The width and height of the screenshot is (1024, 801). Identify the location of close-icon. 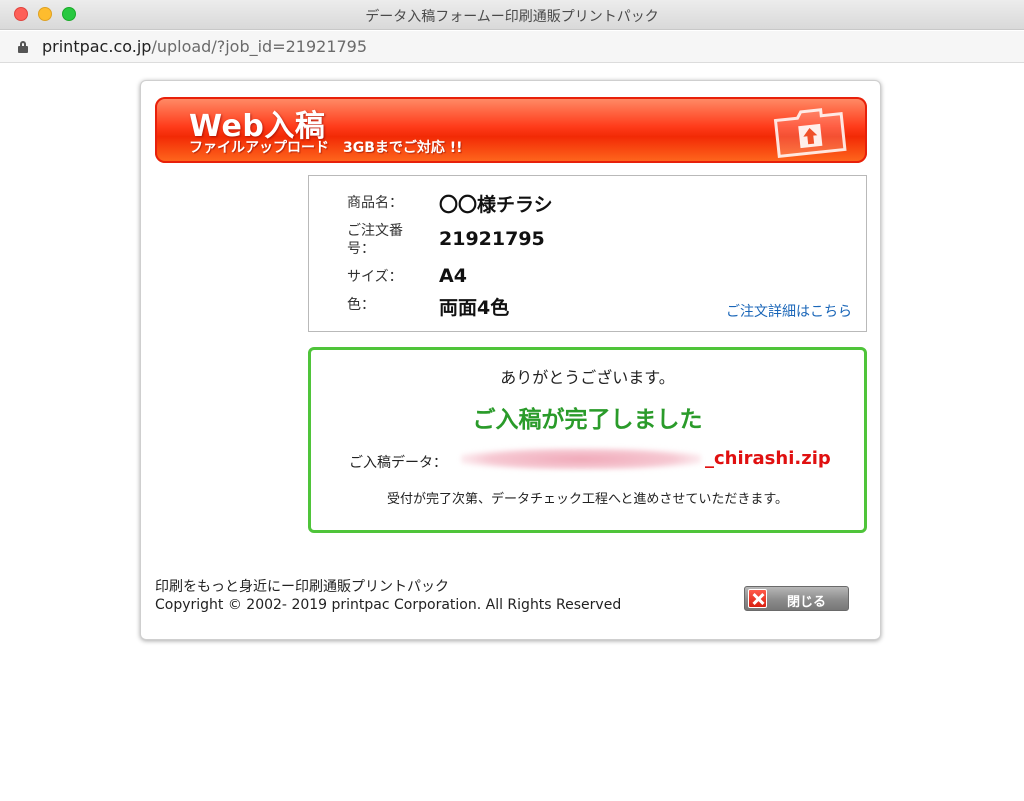
(757, 598).